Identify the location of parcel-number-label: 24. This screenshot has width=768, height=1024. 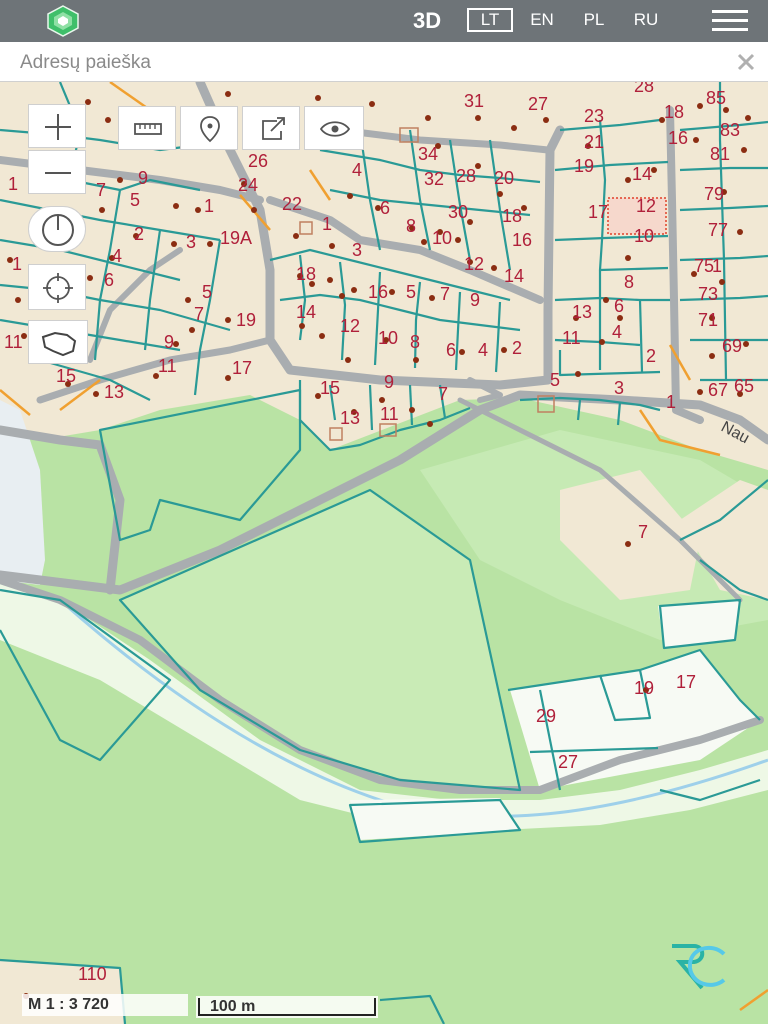
(248, 185).